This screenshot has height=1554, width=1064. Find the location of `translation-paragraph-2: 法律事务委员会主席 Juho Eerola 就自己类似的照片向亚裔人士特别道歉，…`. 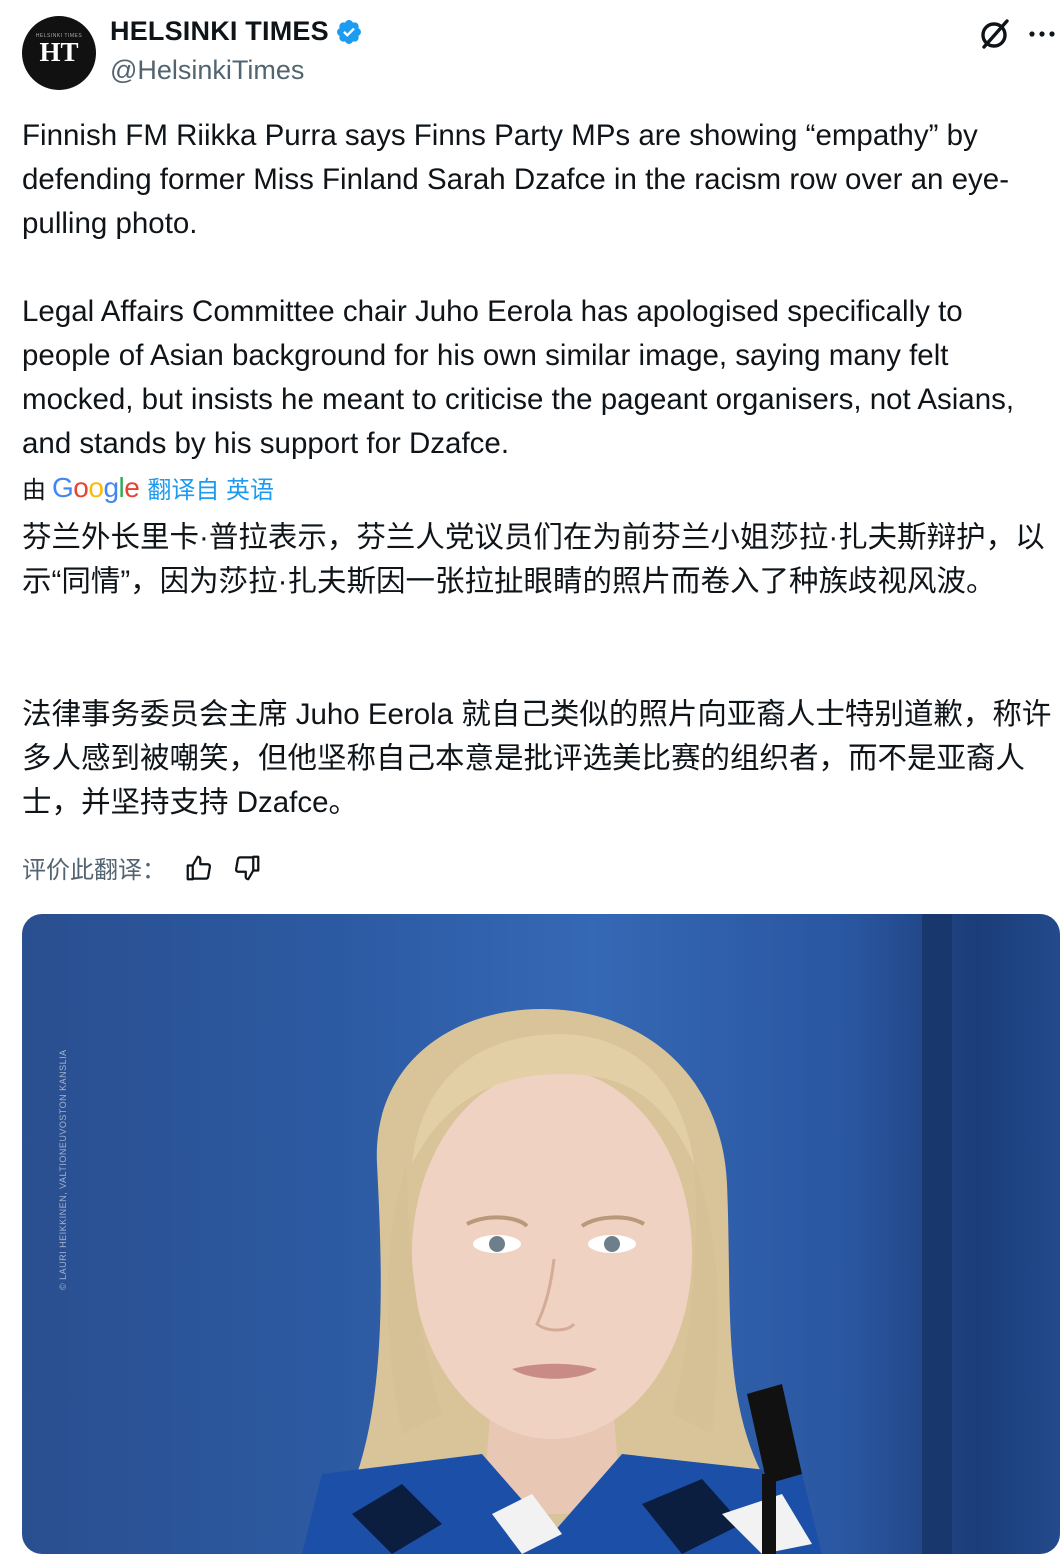

translation-paragraph-2: 法律事务委员会主席 Juho Eerola 就自己类似的照片向亚裔人士特别道歉，… is located at coordinates (537, 758).